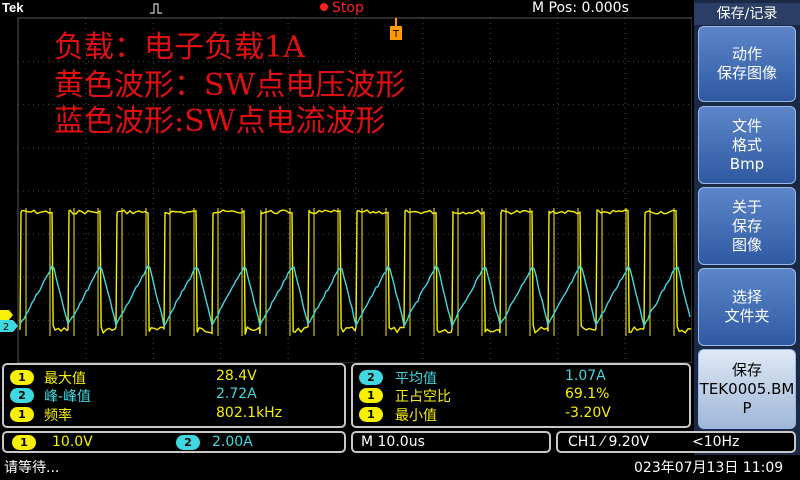  What do you see at coordinates (747, 389) in the screenshot?
I see `menu-save-button: 保存 TEK0005.BM P` at bounding box center [747, 389].